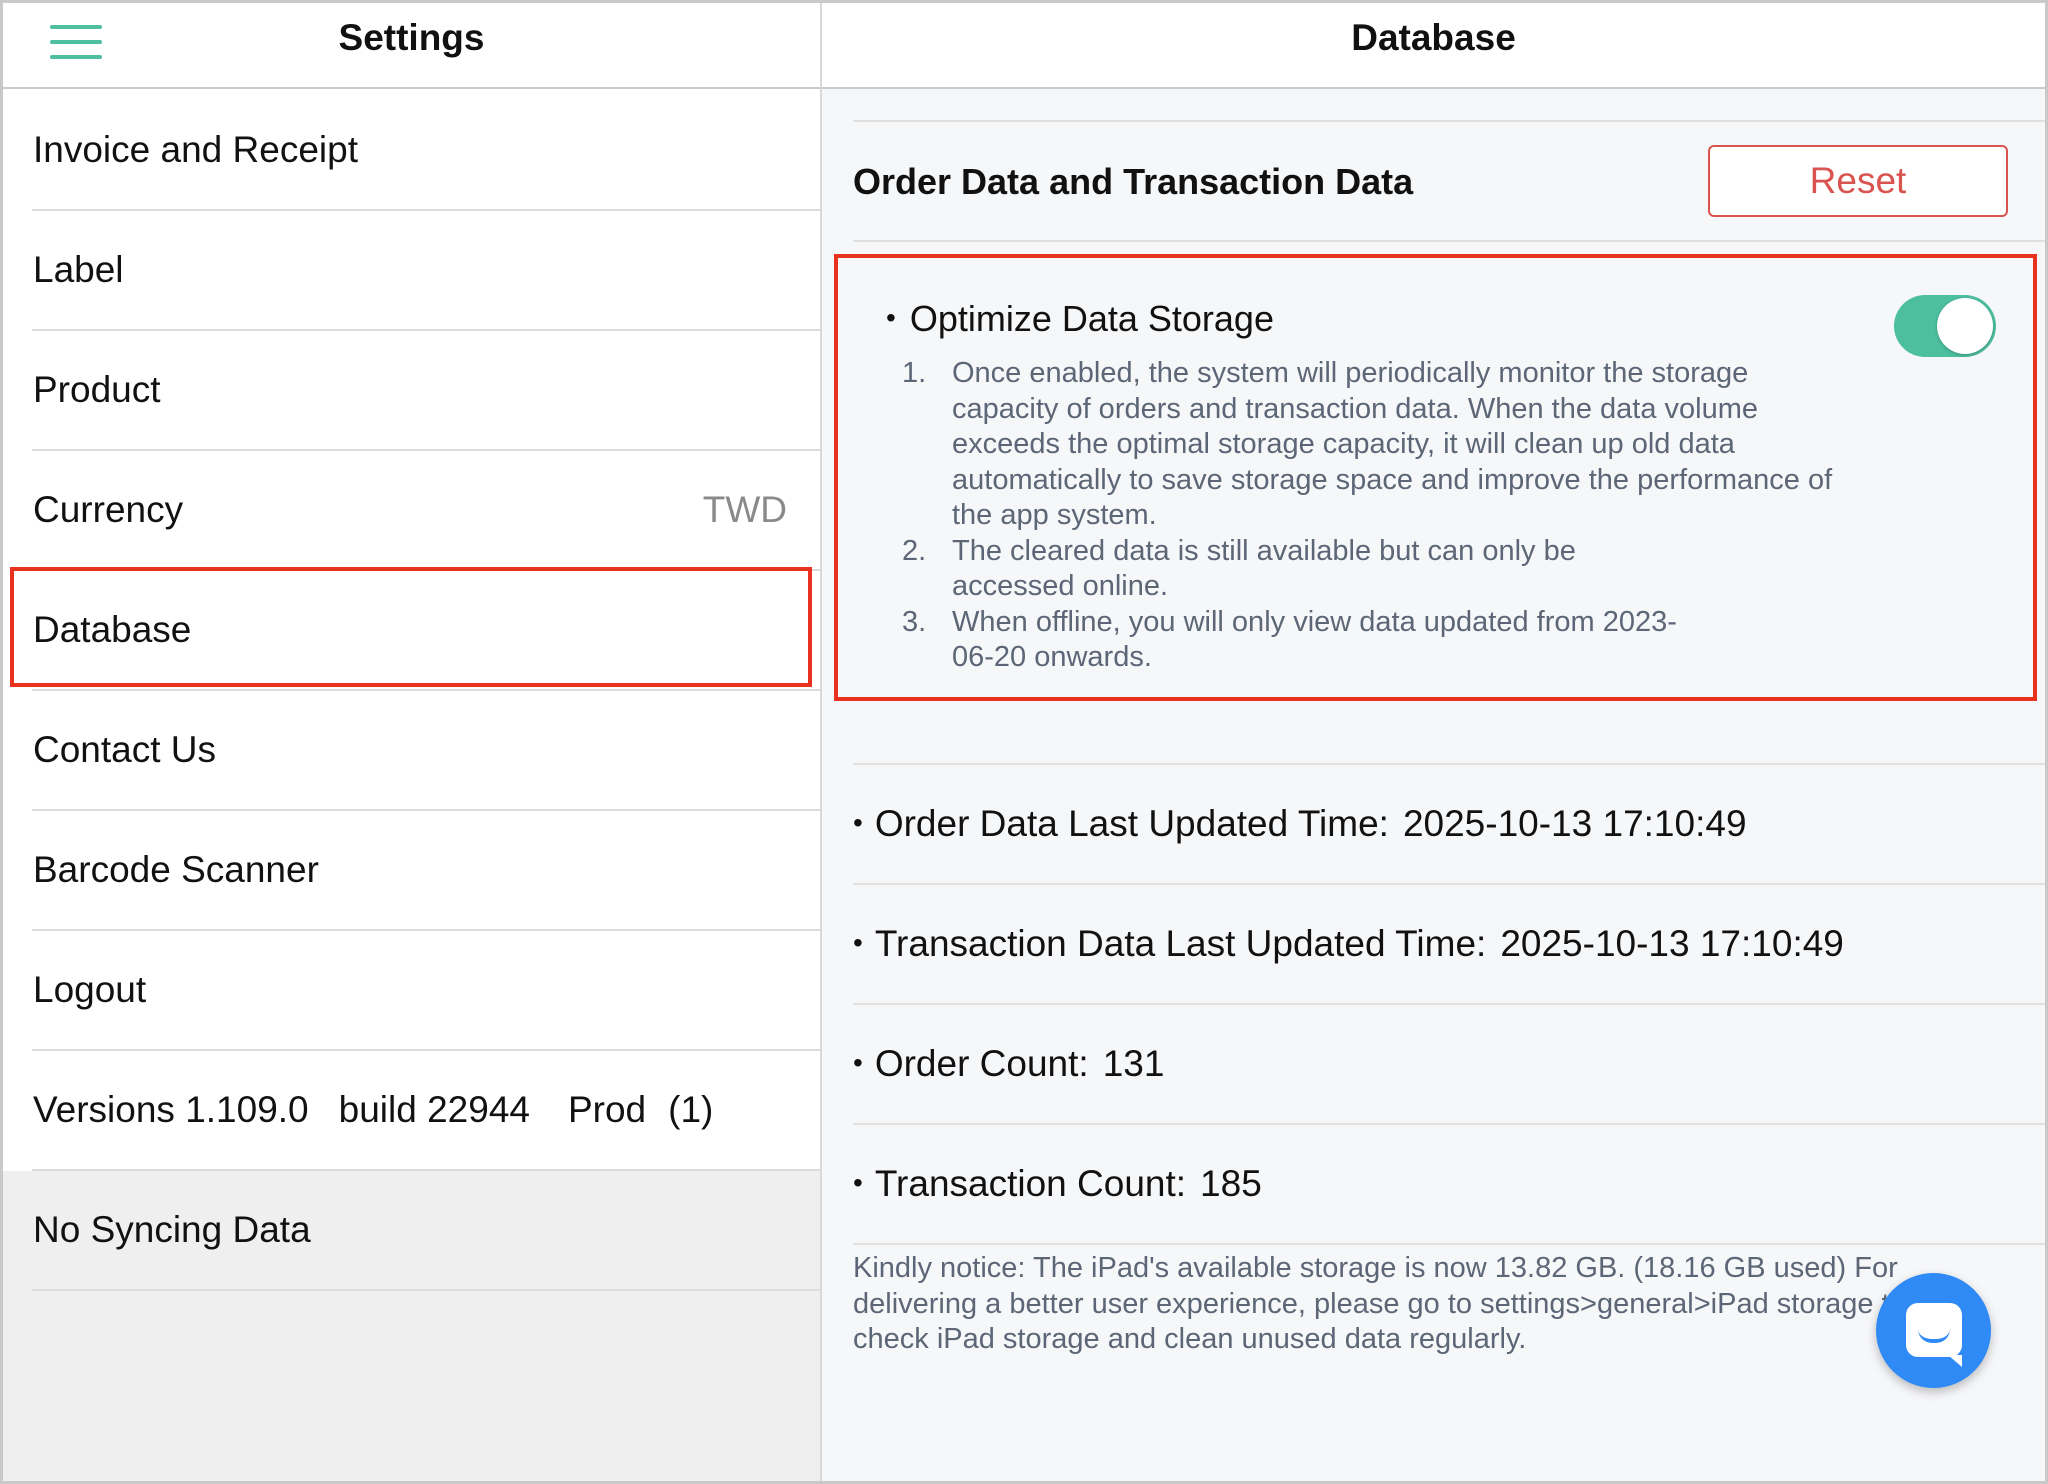 The width and height of the screenshot is (2048, 1484). What do you see at coordinates (1231, 1183) in the screenshot?
I see `stat-value: 185` at bounding box center [1231, 1183].